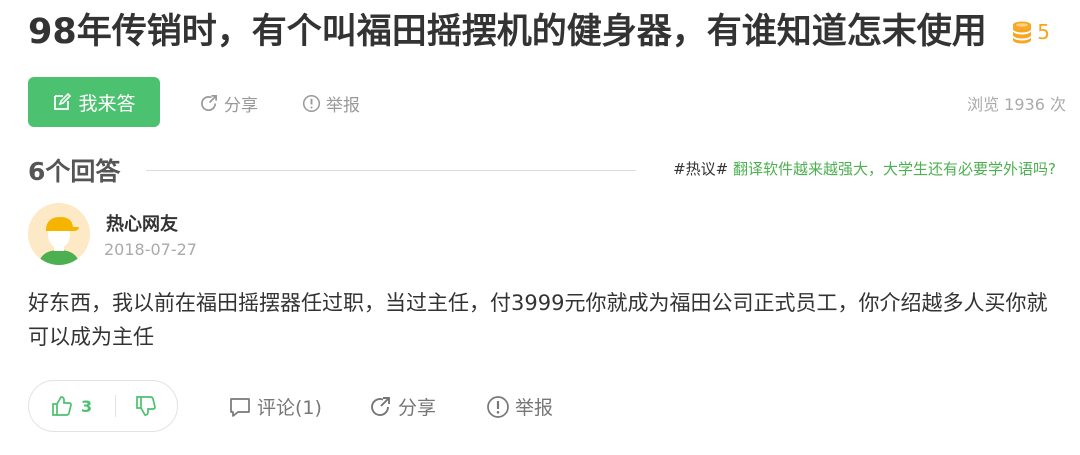 The image size is (1080, 455). I want to click on user-avatar-icon, so click(59, 234).